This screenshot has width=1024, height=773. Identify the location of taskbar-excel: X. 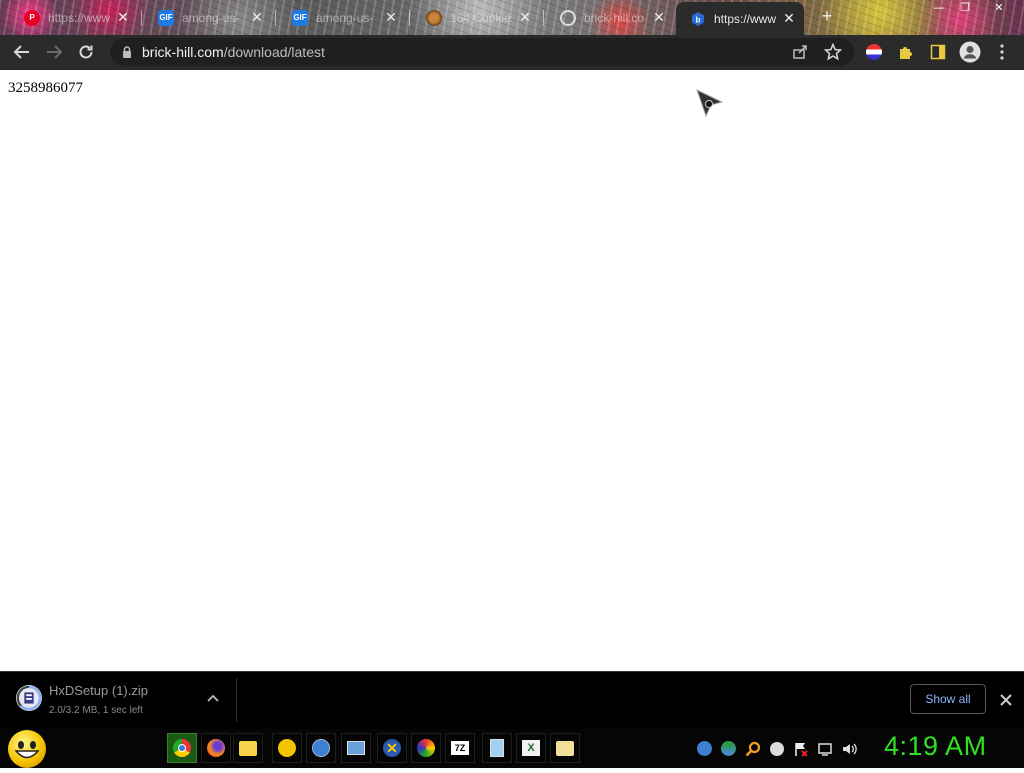
(531, 748).